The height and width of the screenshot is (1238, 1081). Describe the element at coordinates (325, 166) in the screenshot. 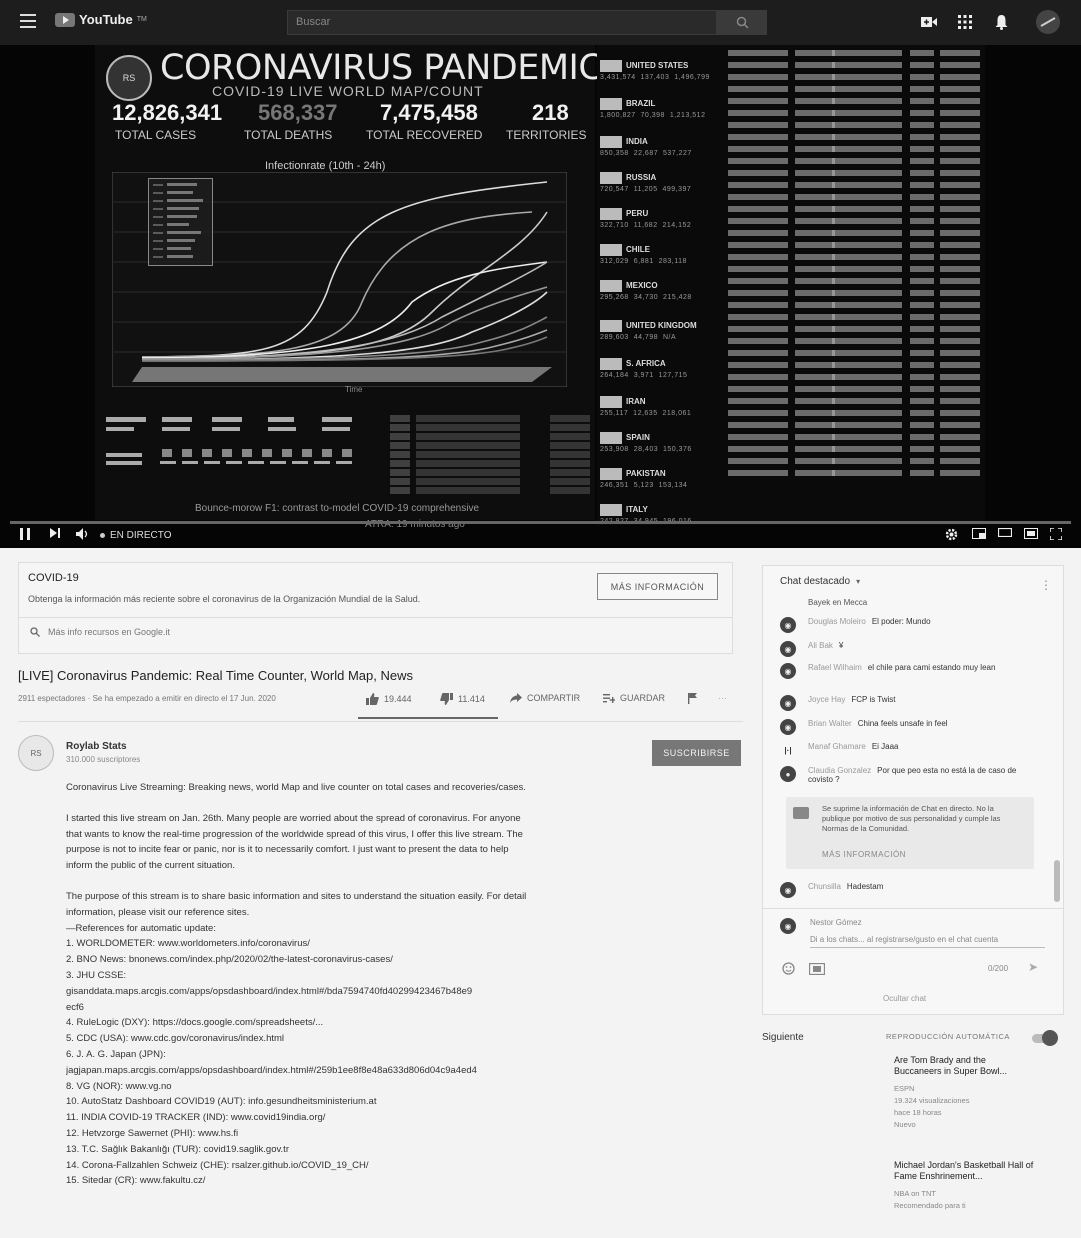

I see `graph-title: Infectionrate (10th - 24h)` at that location.